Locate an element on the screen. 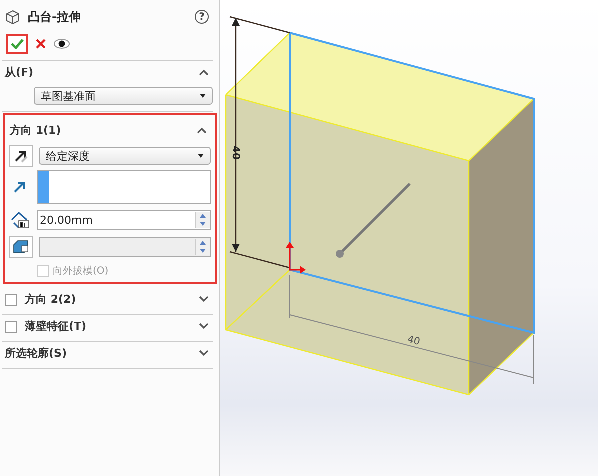 Image resolution: width=598 pixels, height=476 pixels. block-icon is located at coordinates (21, 247).